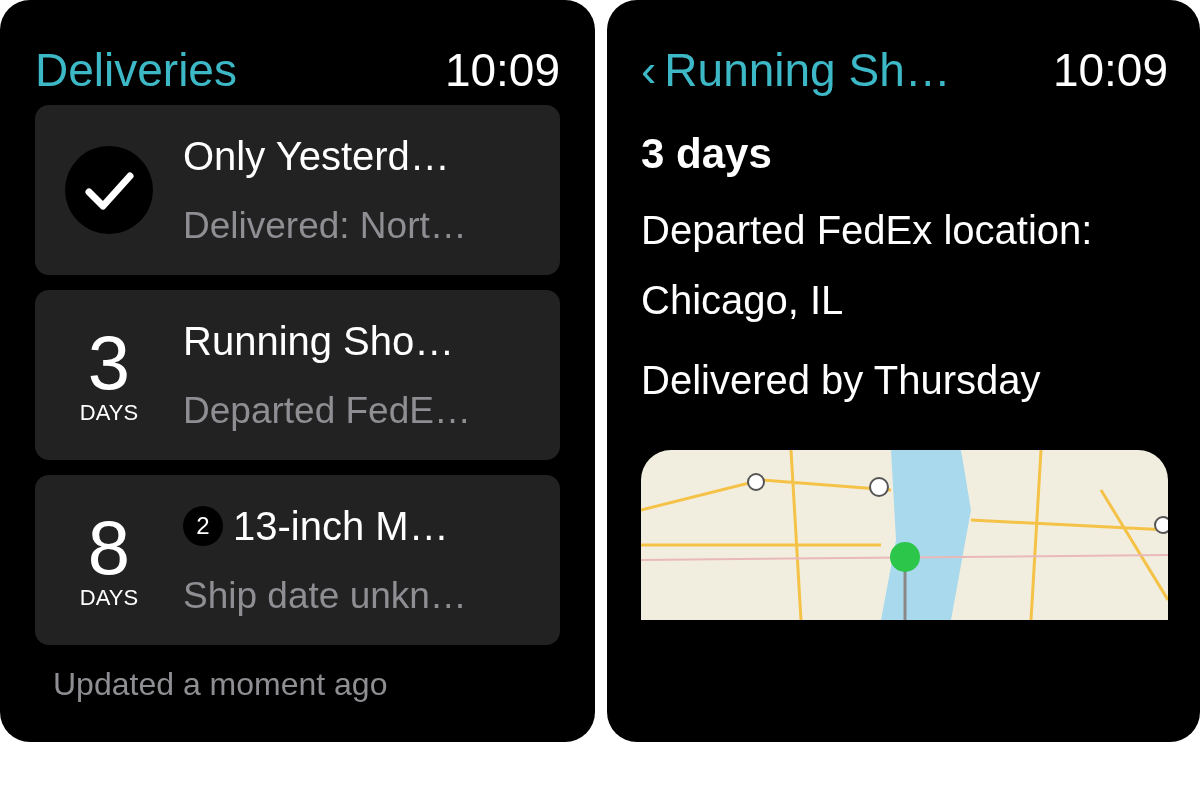 This screenshot has width=1200, height=800. I want to click on days-count: 3, so click(109, 362).